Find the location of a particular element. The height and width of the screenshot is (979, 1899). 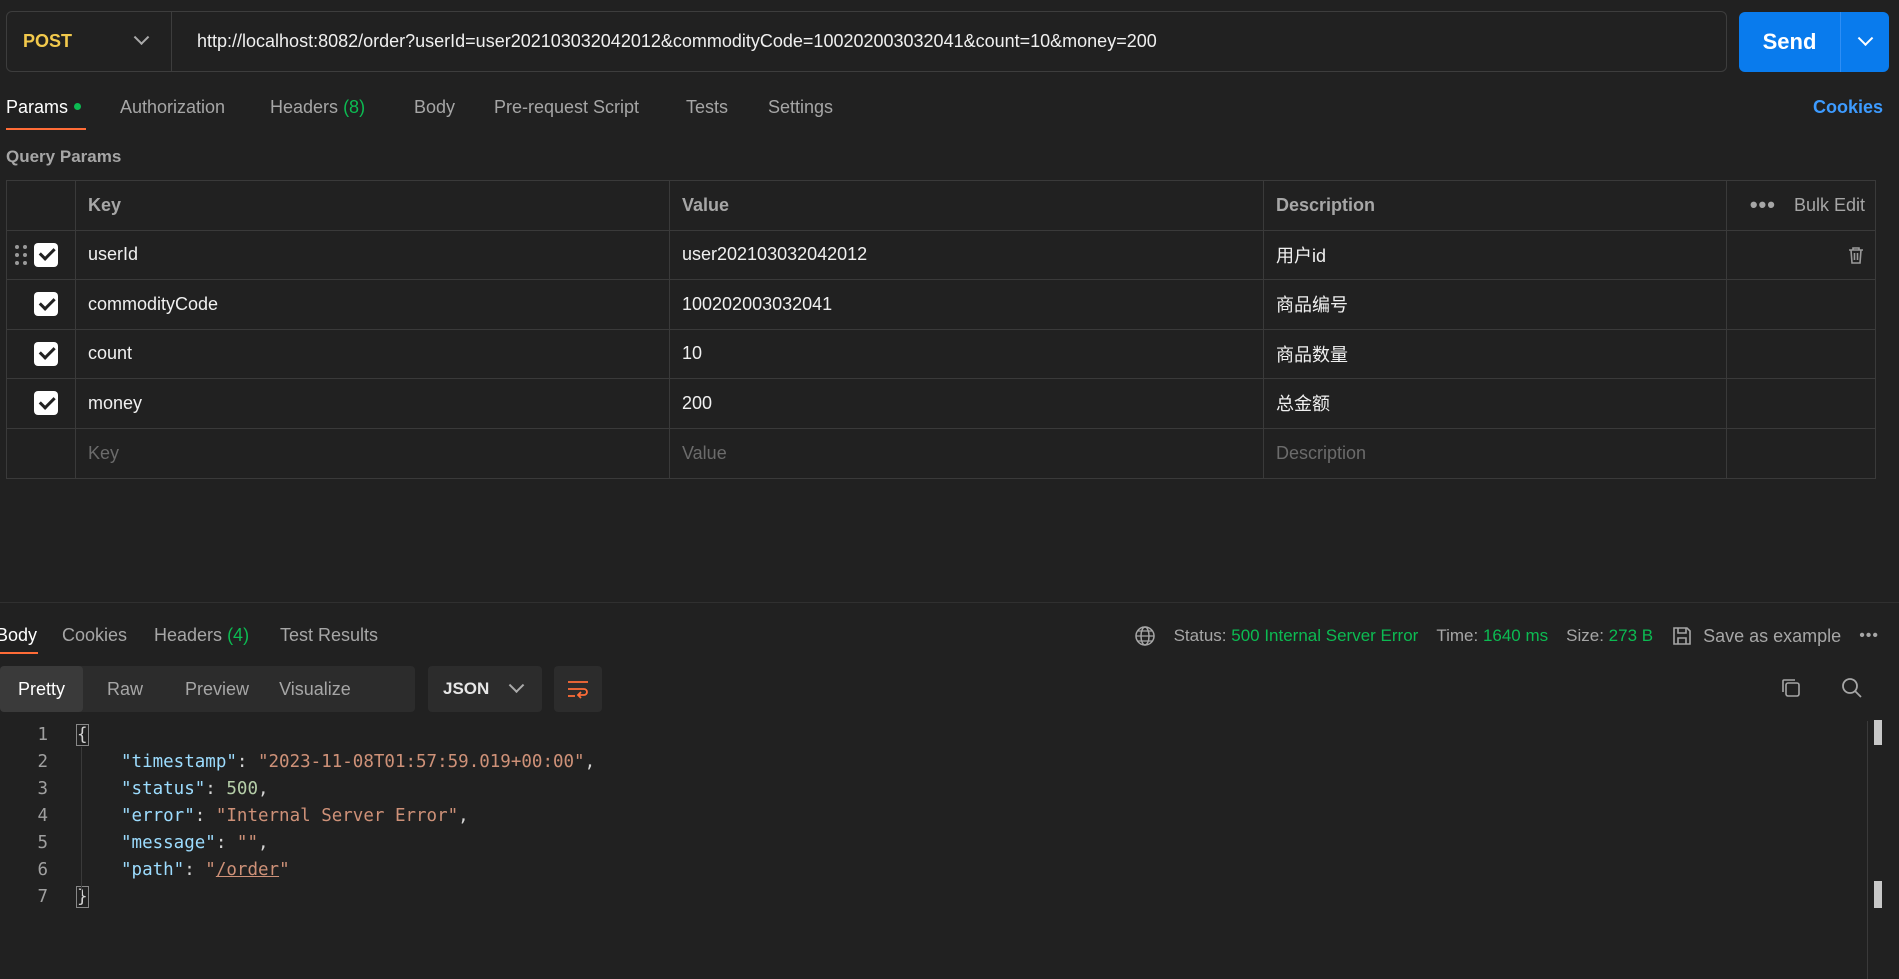

param-key: count is located at coordinates (373, 353).